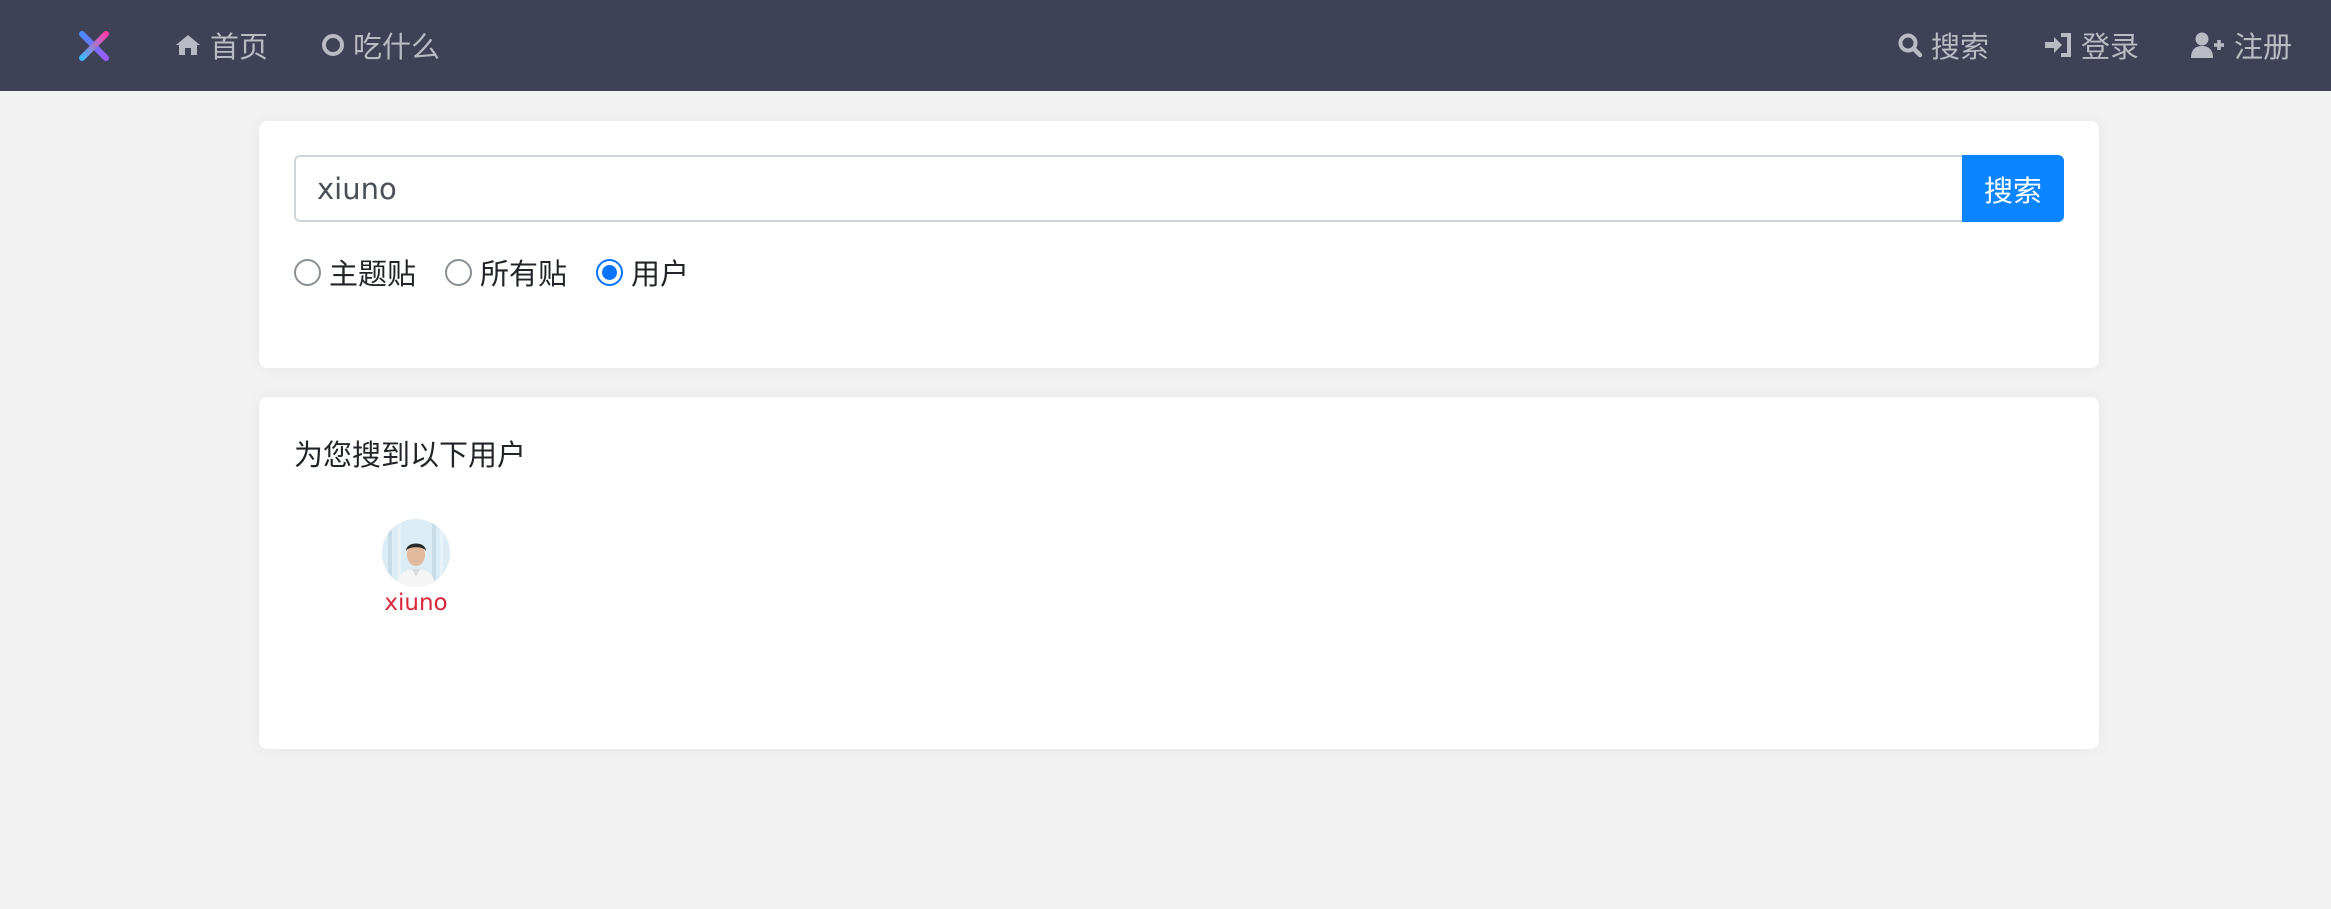 Image resolution: width=2331 pixels, height=909 pixels. I want to click on user-result-item: xiuno, so click(416, 567).